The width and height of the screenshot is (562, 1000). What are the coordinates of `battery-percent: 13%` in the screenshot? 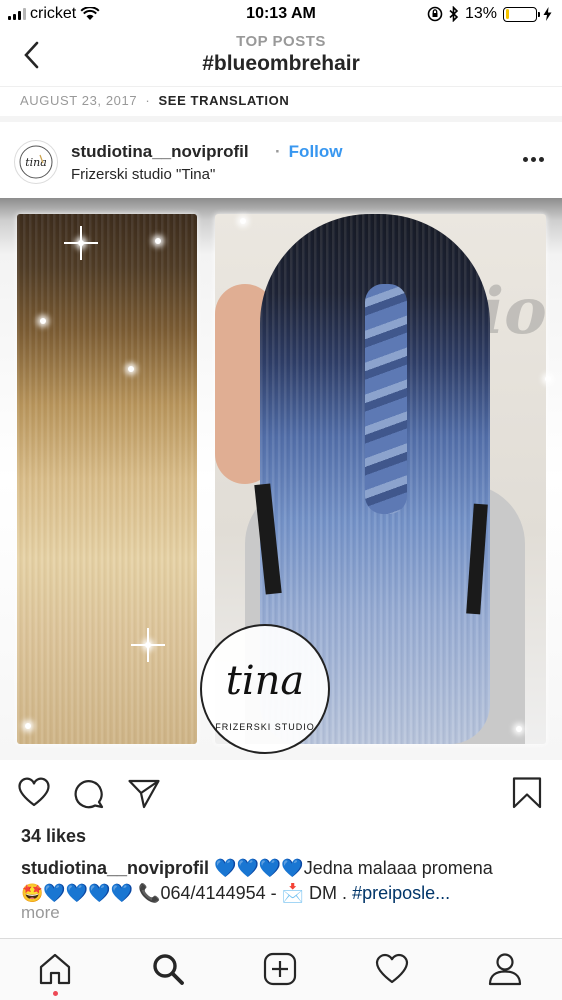 It's located at (480, 13).